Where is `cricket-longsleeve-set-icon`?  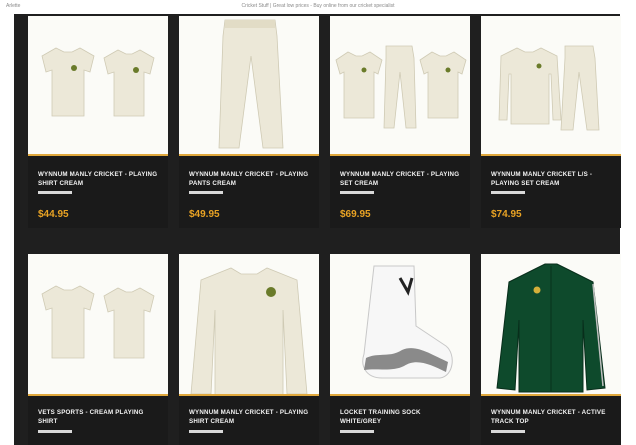 cricket-longsleeve-set-icon is located at coordinates (549, 88).